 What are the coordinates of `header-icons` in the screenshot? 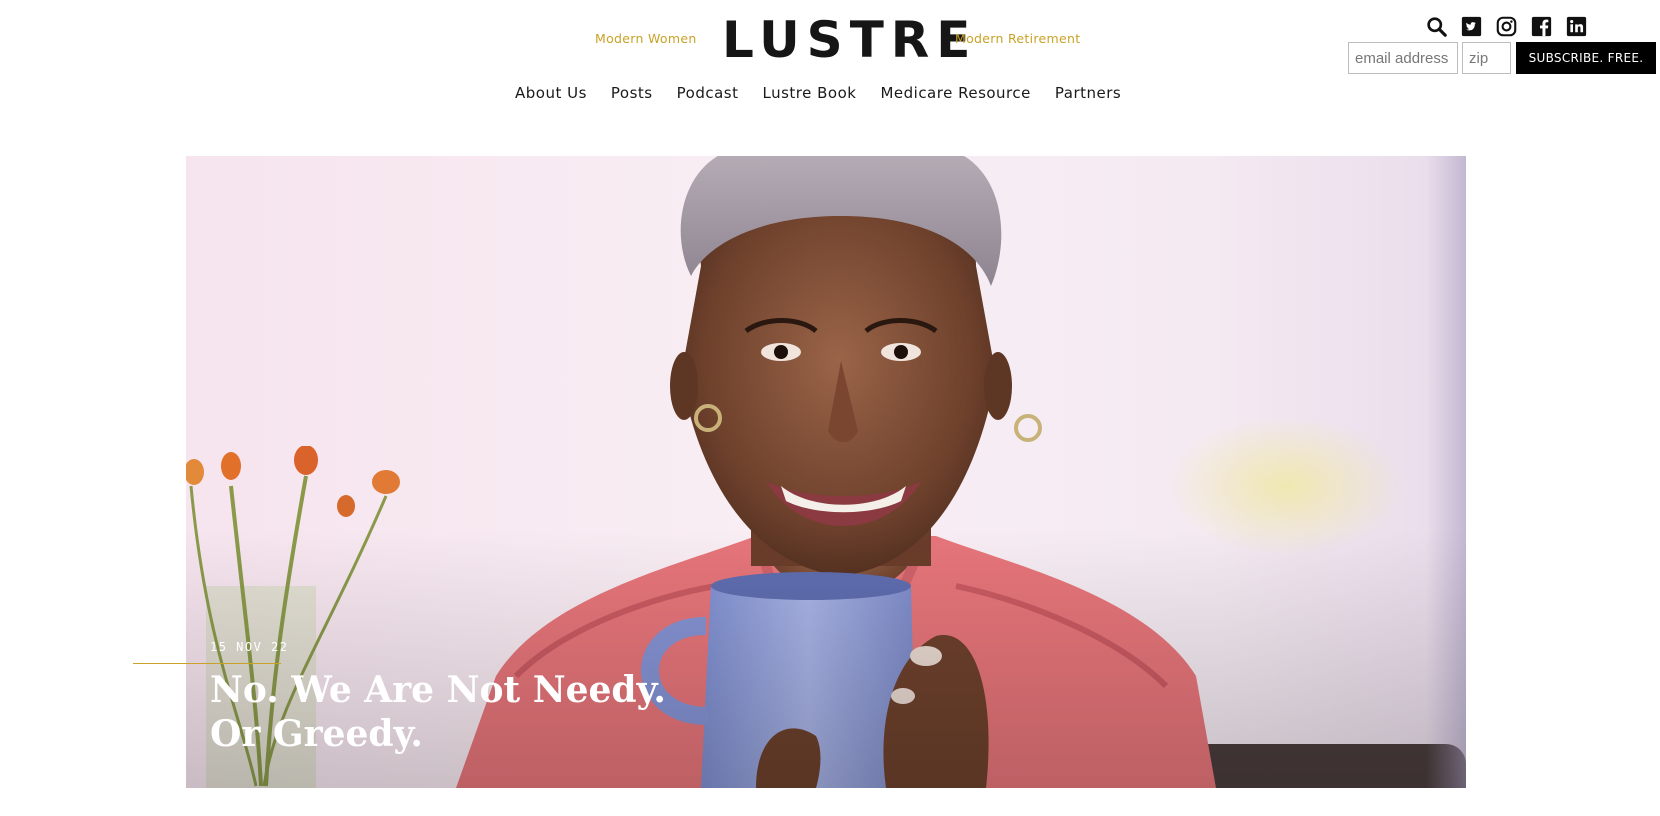 It's located at (1506, 26).